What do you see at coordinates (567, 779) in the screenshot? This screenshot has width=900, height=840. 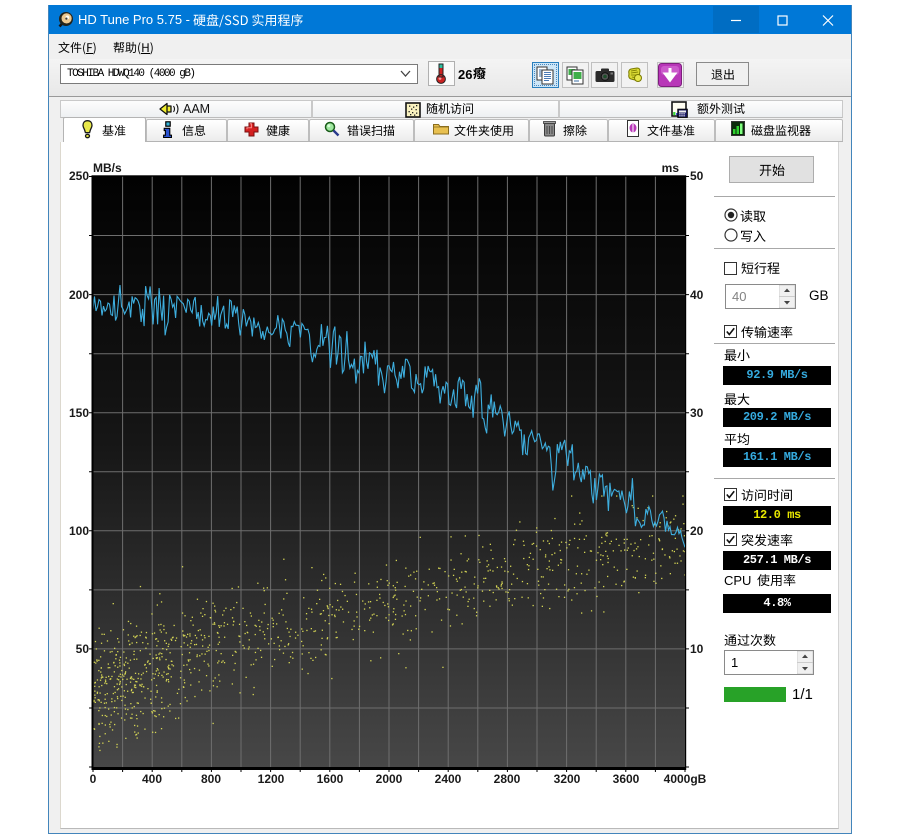 I see `svg-text: 3200` at bounding box center [567, 779].